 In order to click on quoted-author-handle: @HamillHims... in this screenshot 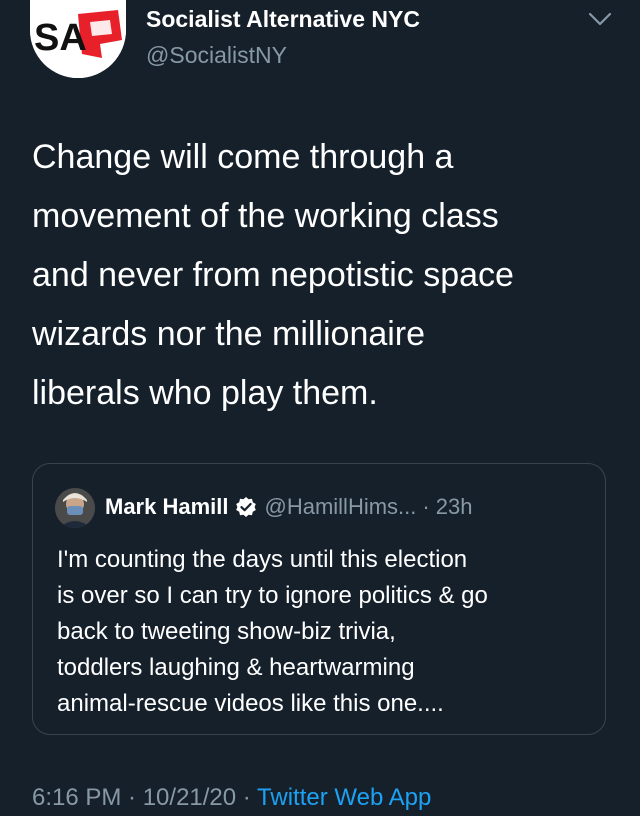, I will do `click(341, 507)`.